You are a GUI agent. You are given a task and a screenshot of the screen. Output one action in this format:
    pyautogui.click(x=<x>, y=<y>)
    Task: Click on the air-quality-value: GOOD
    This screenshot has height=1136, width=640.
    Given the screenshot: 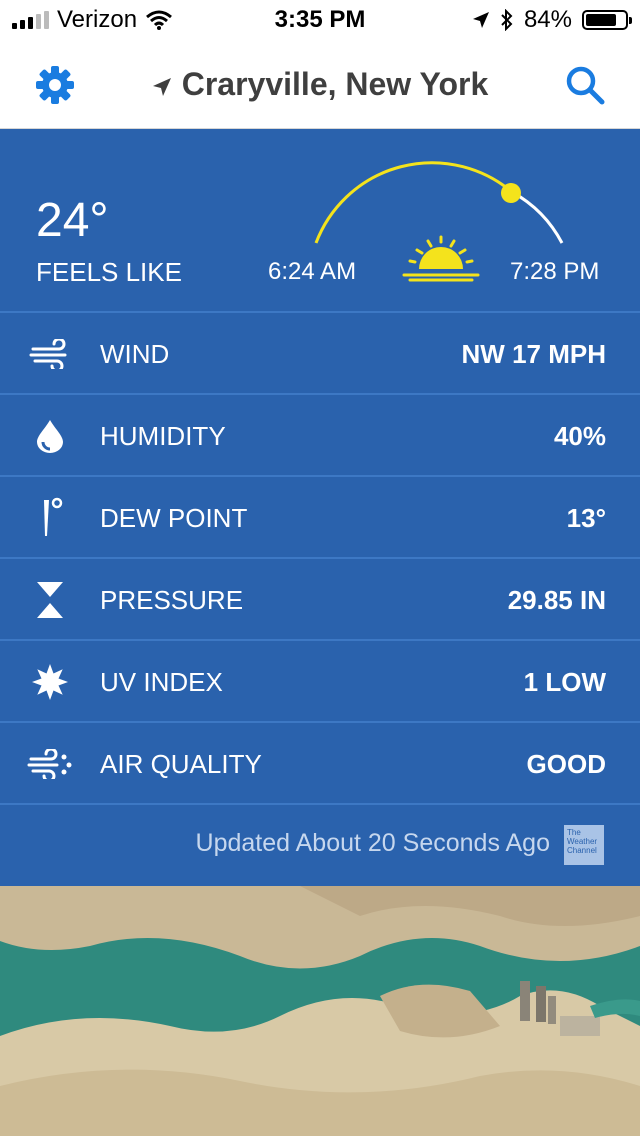 What is the action you would take?
    pyautogui.click(x=566, y=763)
    